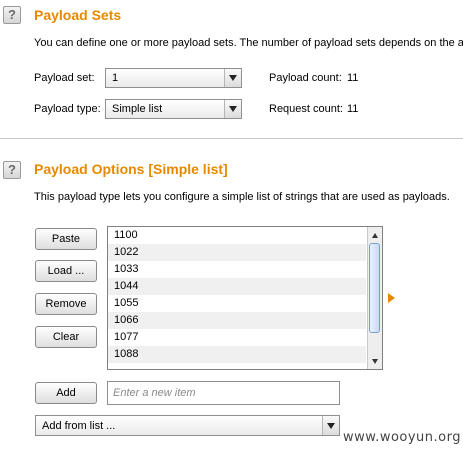 This screenshot has width=463, height=449. What do you see at coordinates (375, 361) in the screenshot?
I see `scroll-down-icon` at bounding box center [375, 361].